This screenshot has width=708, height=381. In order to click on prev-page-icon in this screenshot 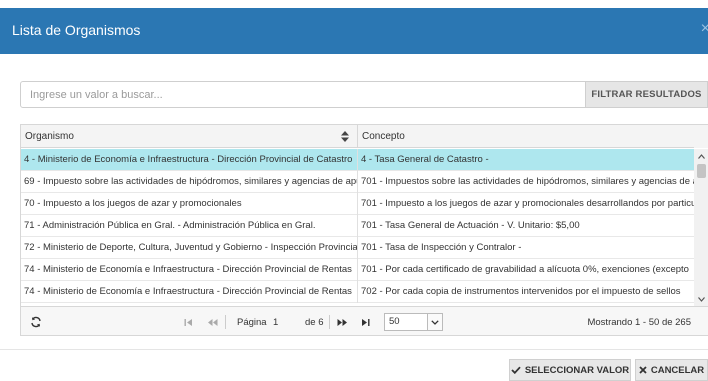, I will do `click(212, 321)`.